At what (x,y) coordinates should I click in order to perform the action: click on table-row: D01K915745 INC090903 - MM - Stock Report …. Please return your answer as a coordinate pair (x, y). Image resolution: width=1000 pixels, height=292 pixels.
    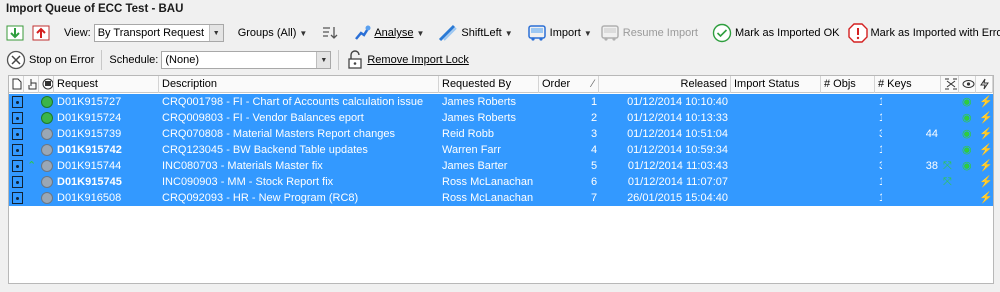
    Looking at the image, I should click on (501, 182).